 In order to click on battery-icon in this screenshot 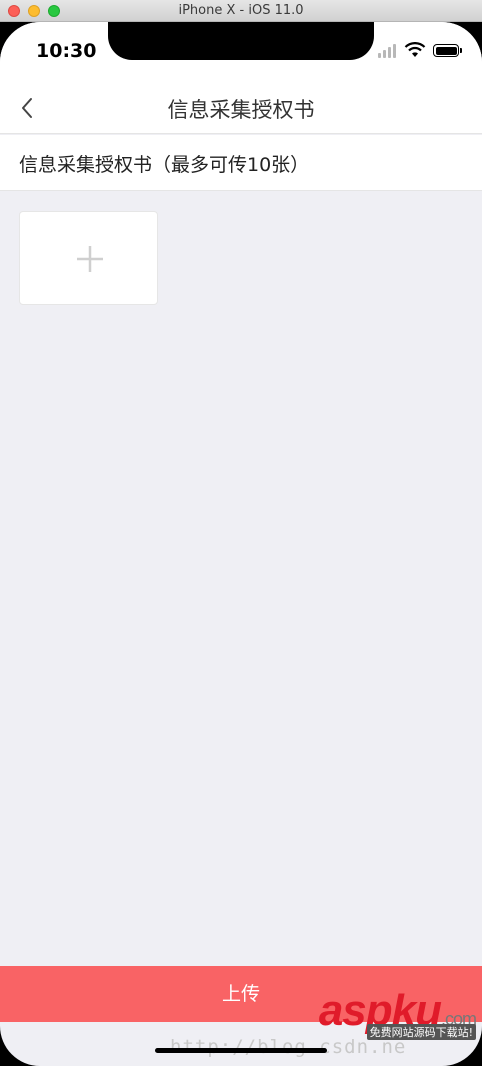, I will do `click(447, 50)`.